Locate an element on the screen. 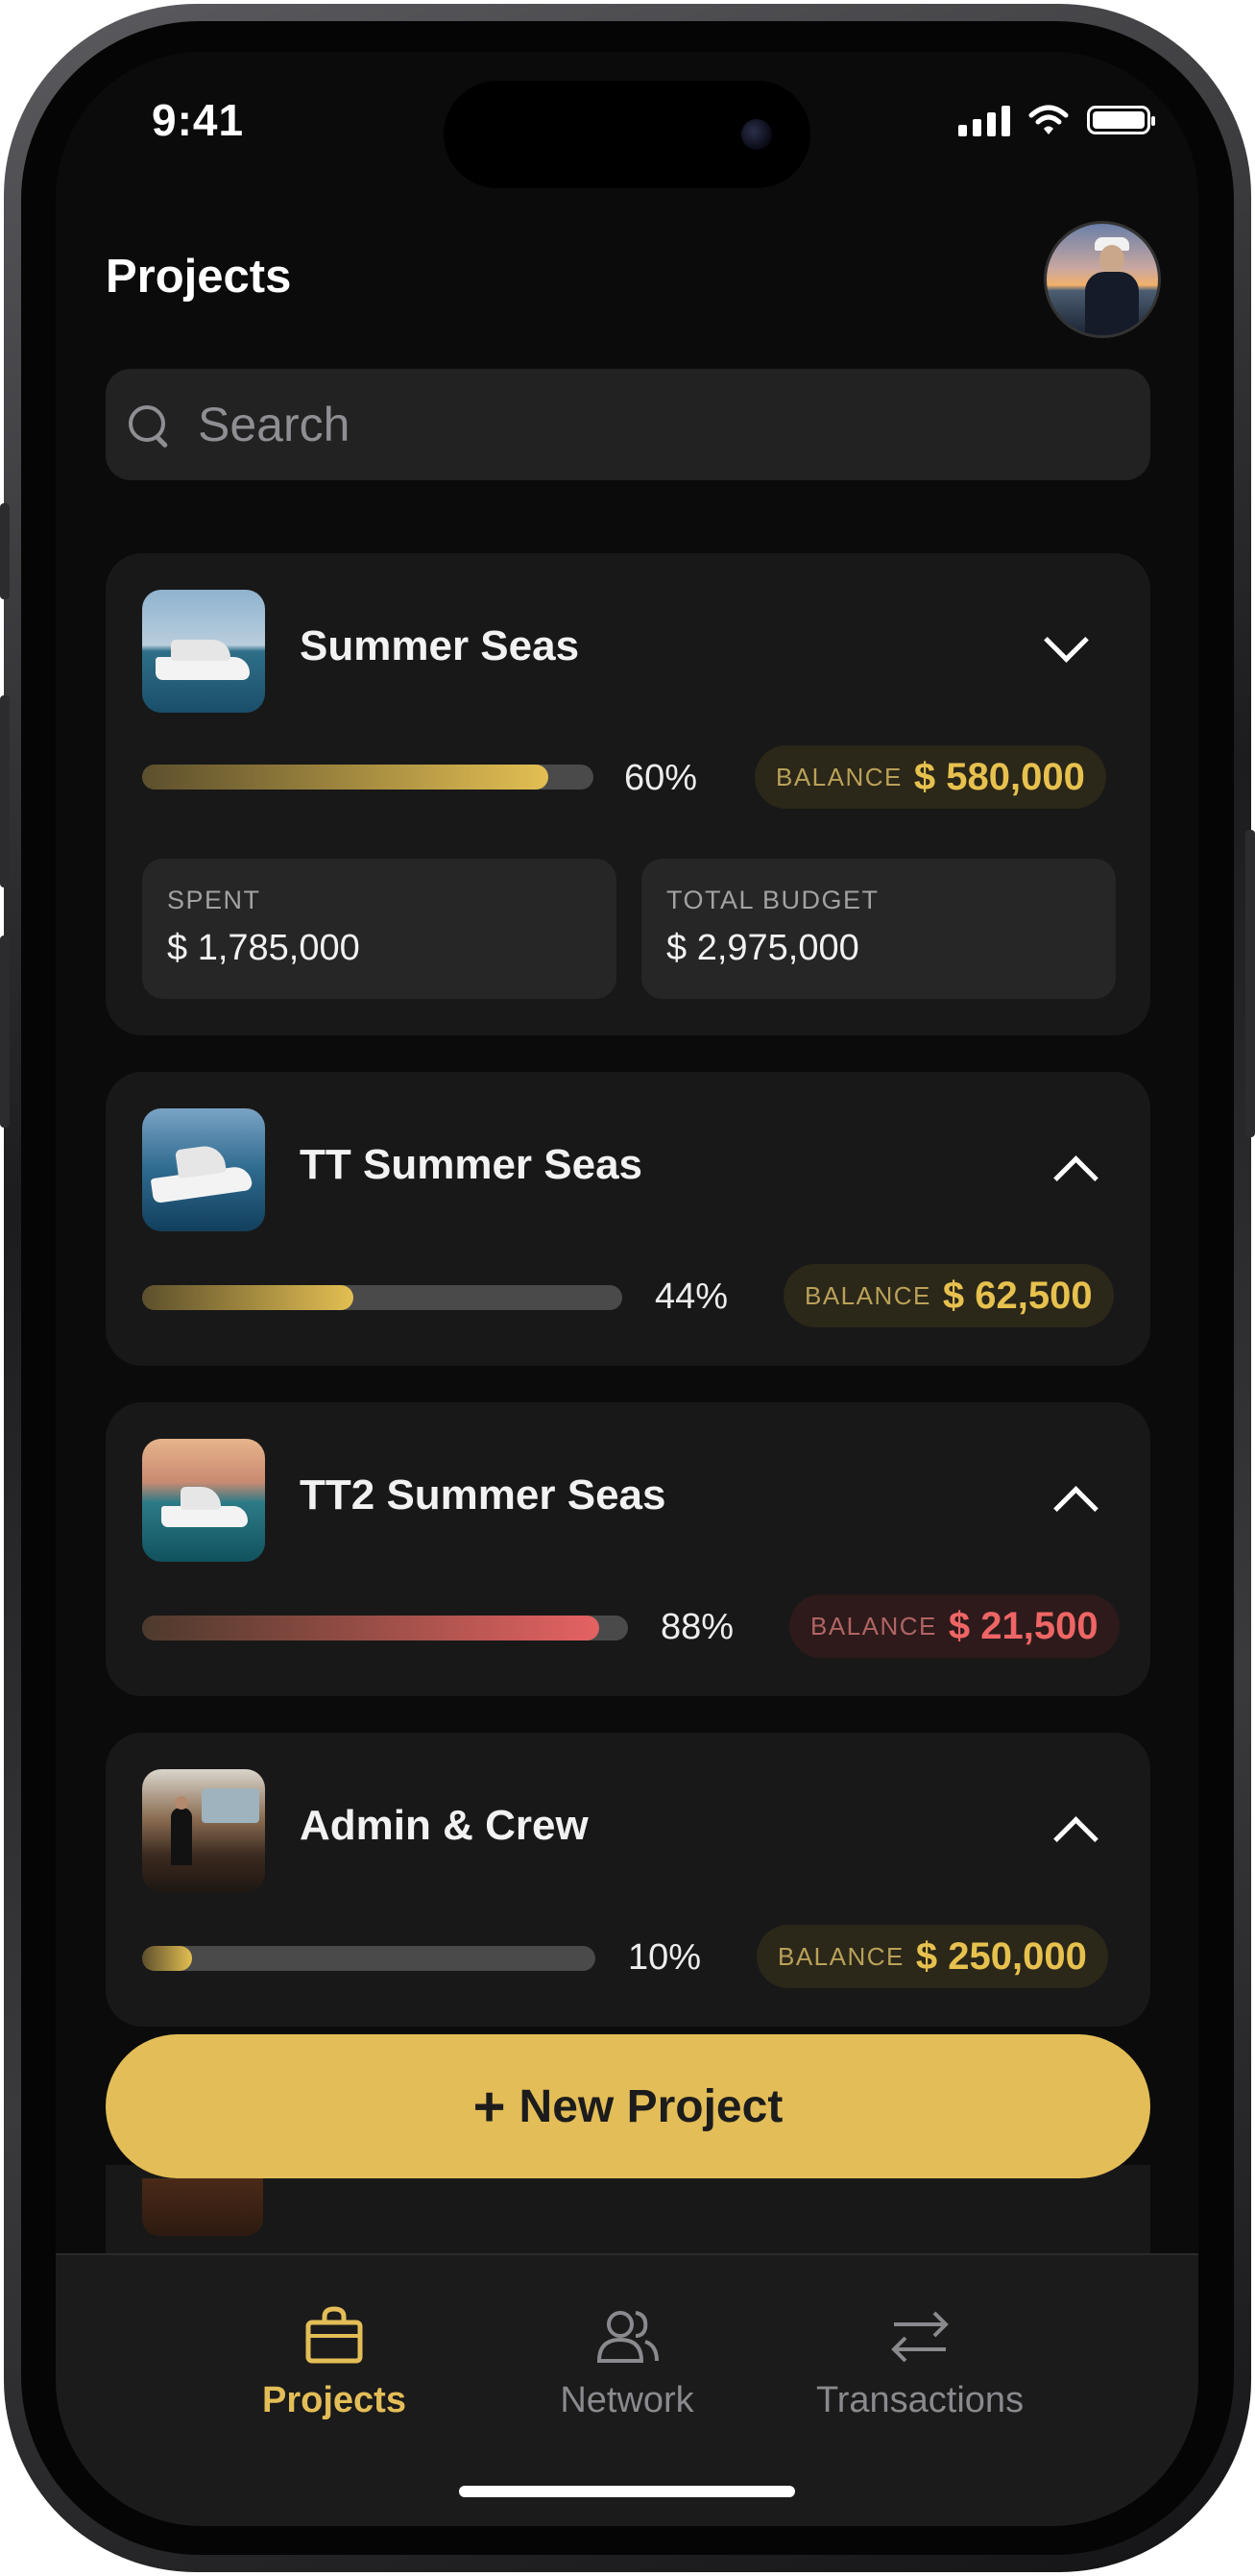 The image size is (1255, 2576). project-name: TT Summer Seas is located at coordinates (471, 1164).